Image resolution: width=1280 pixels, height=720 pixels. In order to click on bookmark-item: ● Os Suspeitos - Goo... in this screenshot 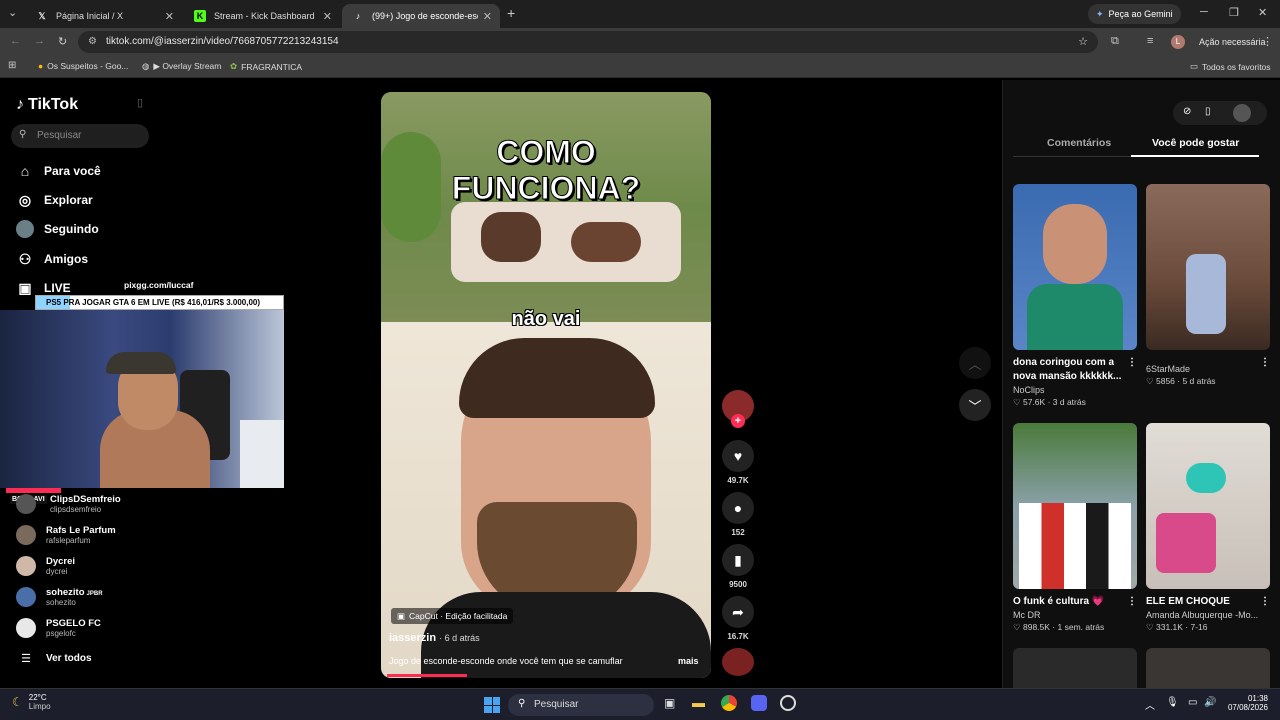, I will do `click(83, 66)`.